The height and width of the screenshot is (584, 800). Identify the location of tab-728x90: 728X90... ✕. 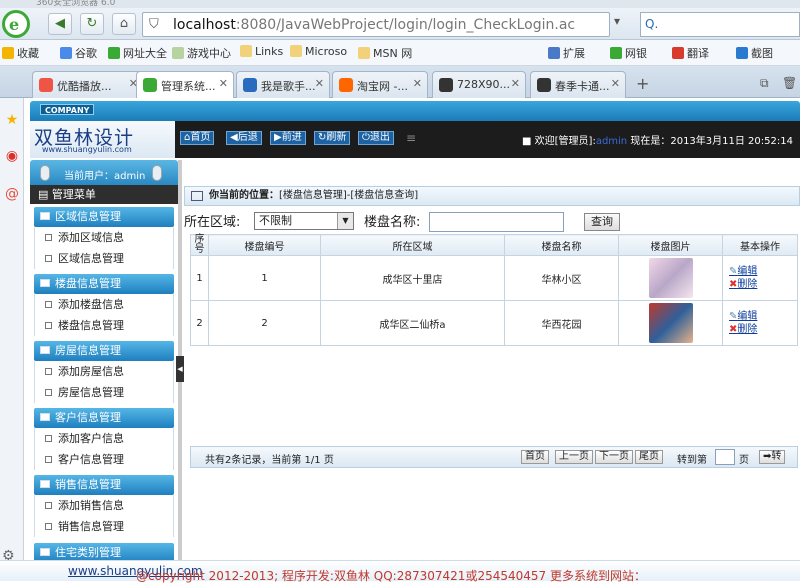
(479, 84).